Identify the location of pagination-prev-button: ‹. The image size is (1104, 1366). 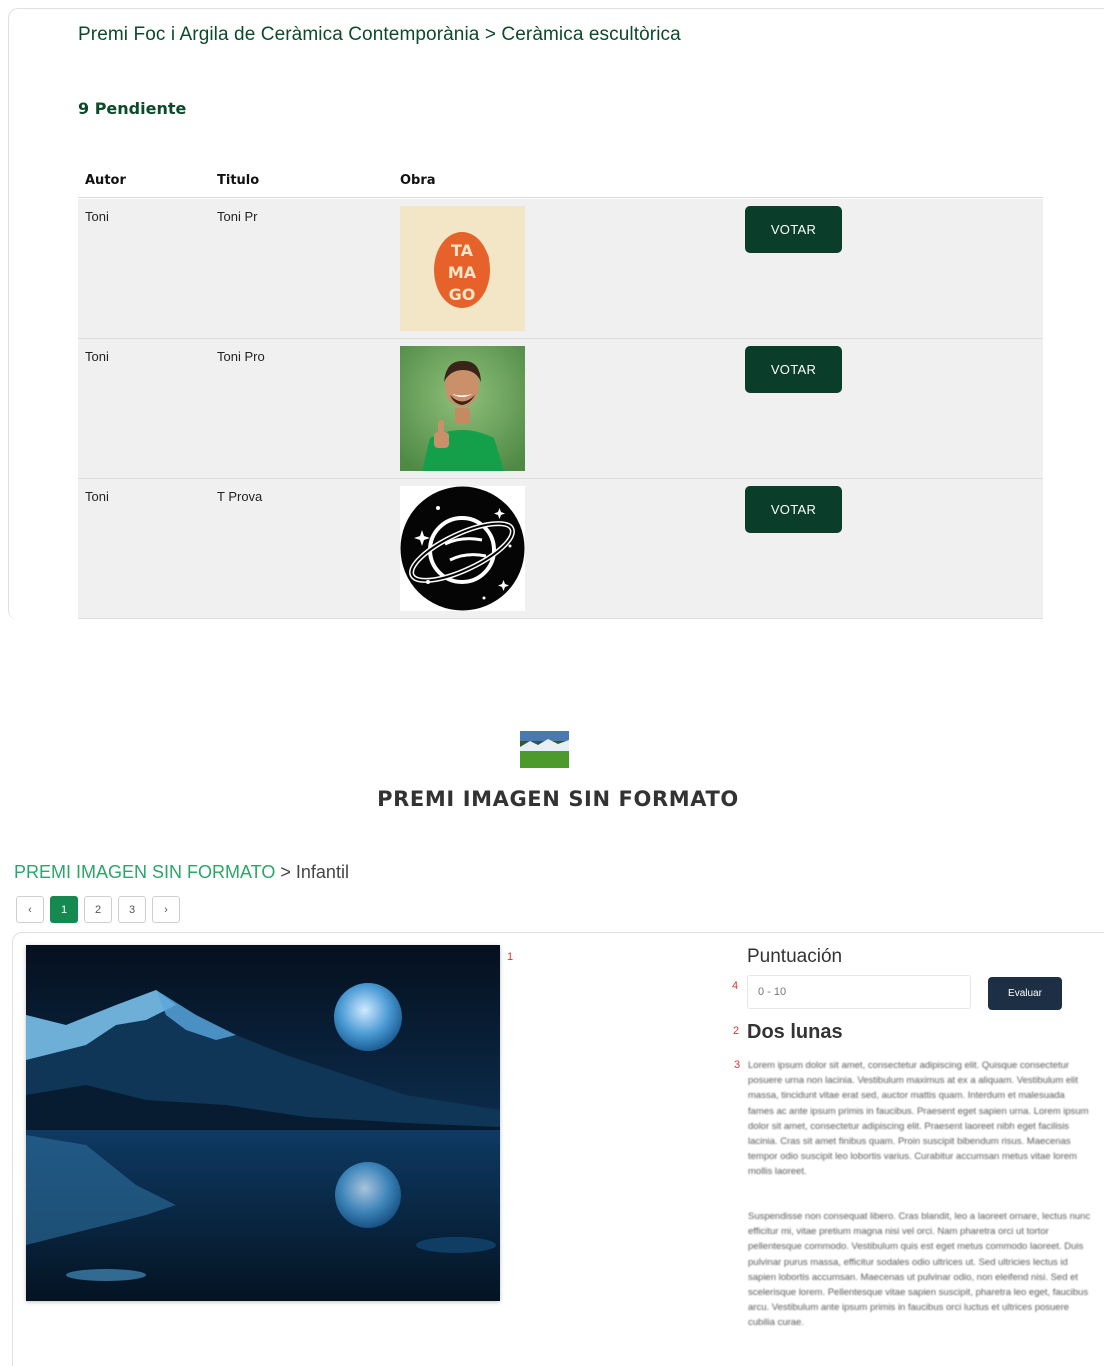
(30, 909).